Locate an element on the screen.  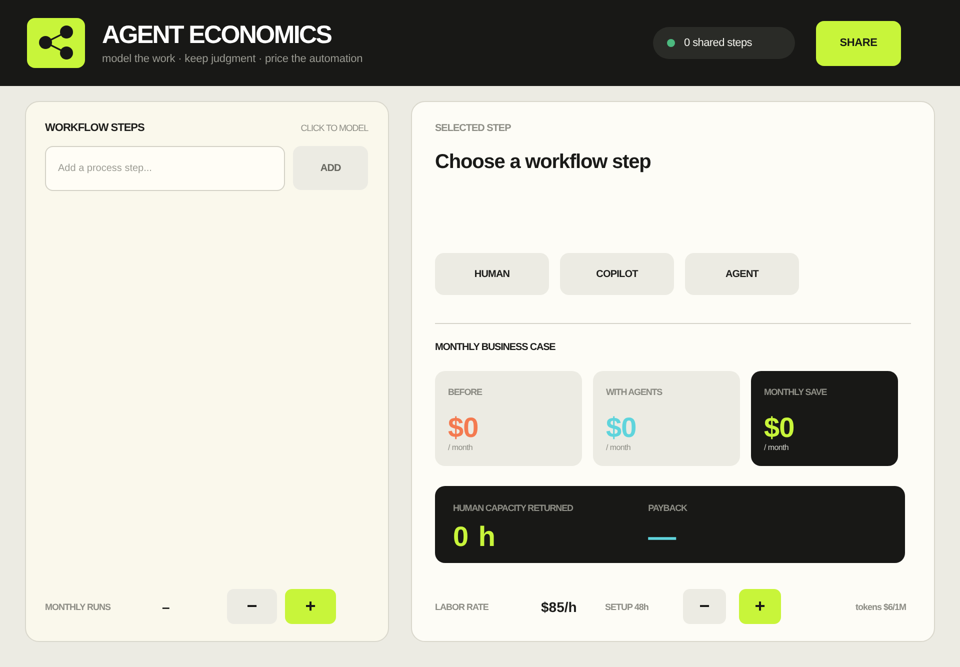
share-logo-icon is located at coordinates (56, 43).